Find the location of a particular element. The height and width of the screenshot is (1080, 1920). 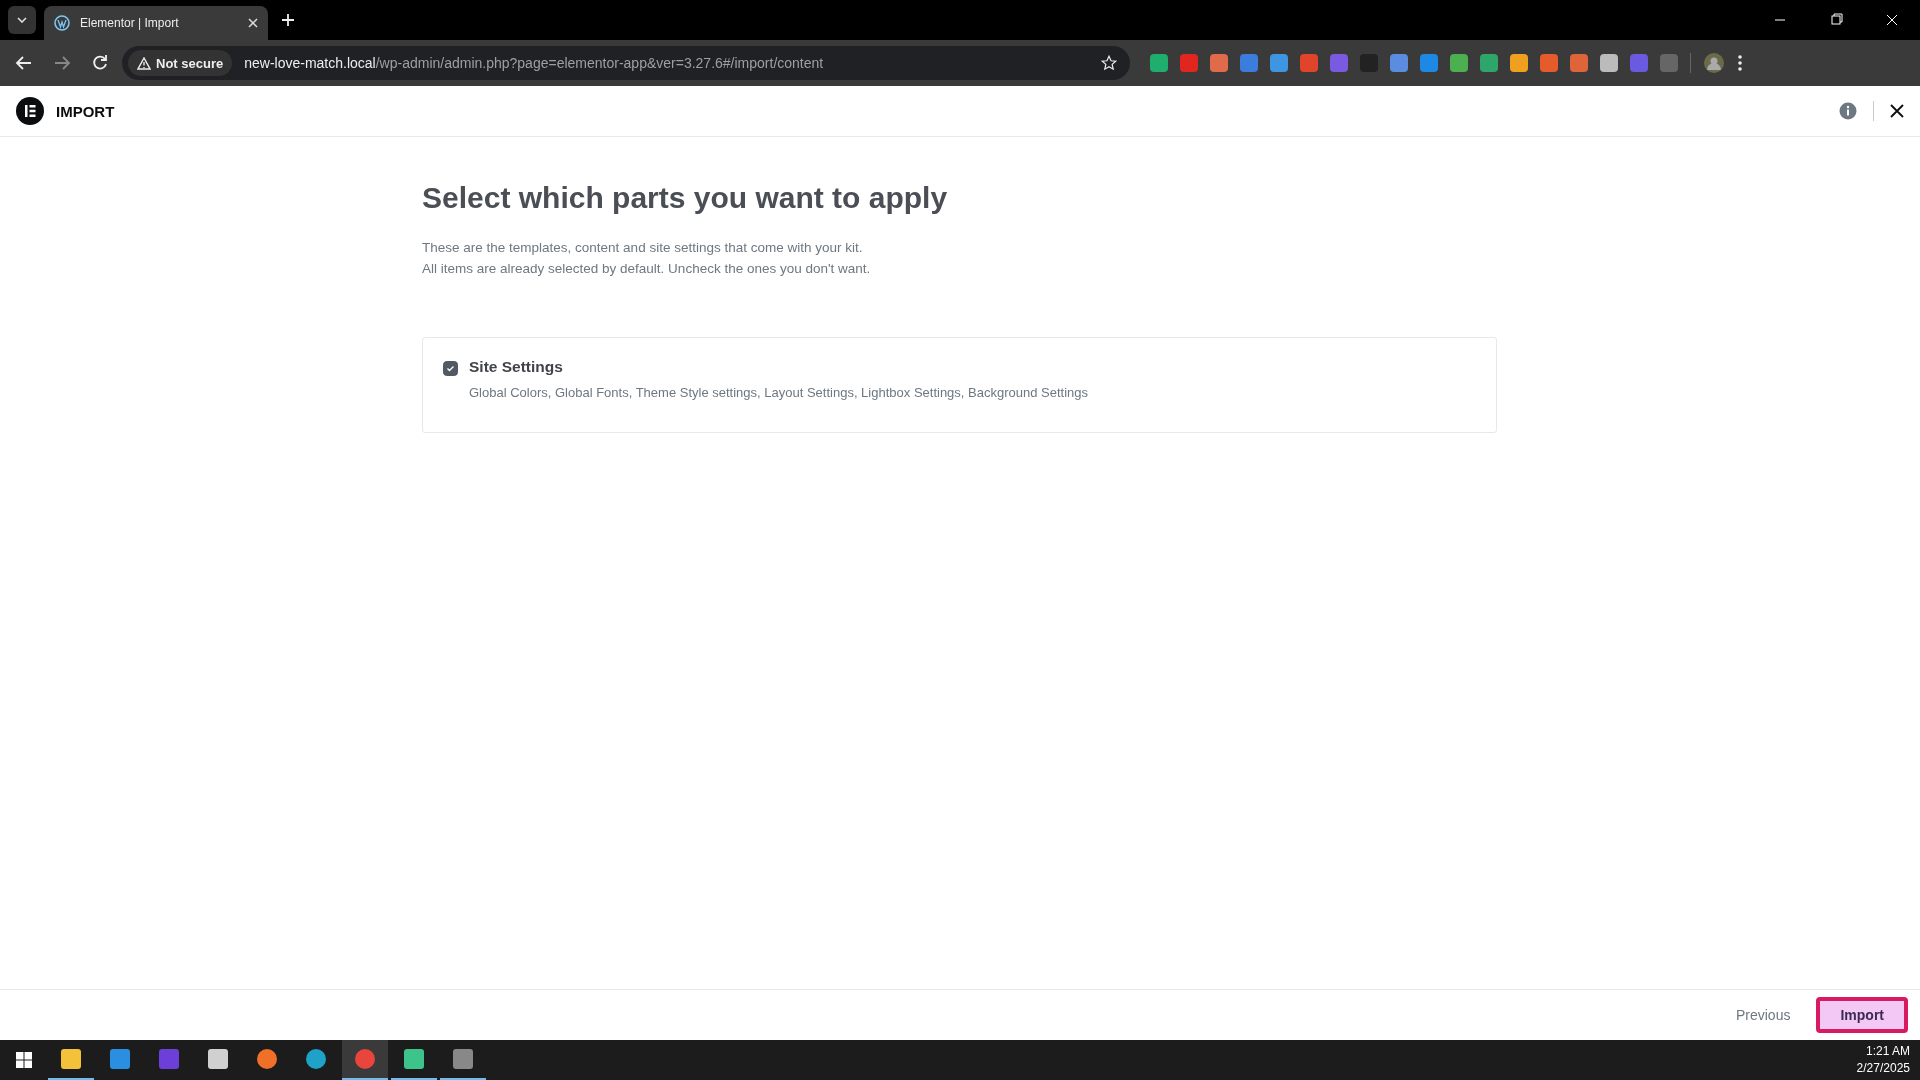

clock-time: 1:21 AM is located at coordinates (1887, 1051).